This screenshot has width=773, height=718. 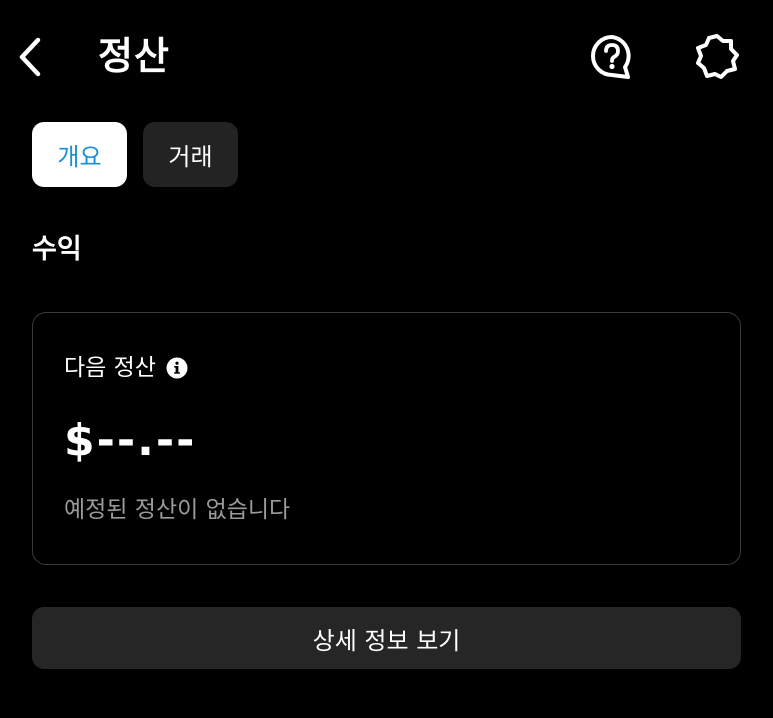 I want to click on tab-overview: 개요, so click(x=79, y=154).